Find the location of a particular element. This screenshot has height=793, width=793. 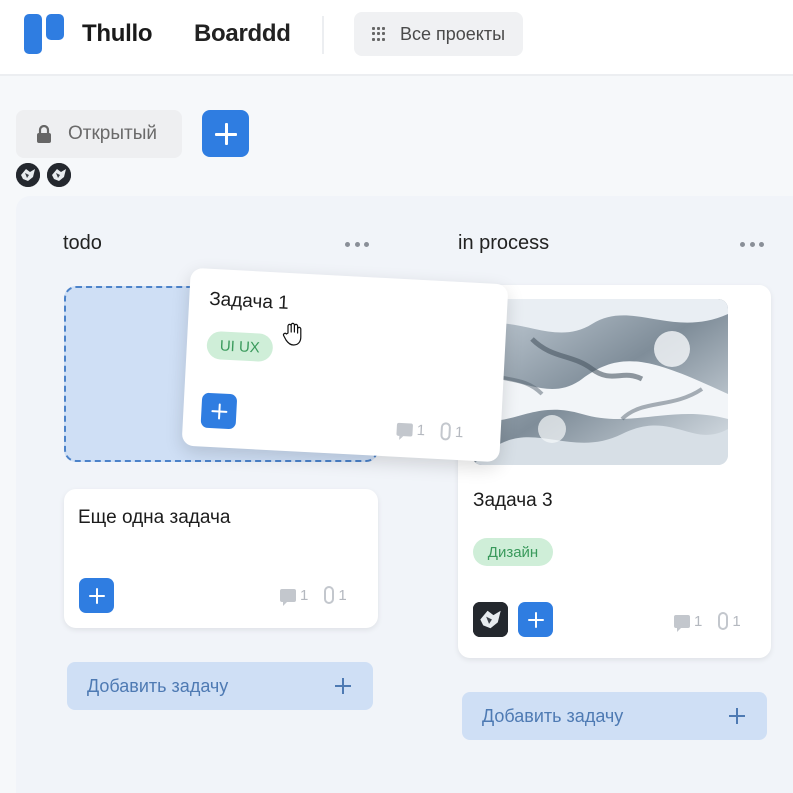

visibility-label: Открытый is located at coordinates (112, 133).